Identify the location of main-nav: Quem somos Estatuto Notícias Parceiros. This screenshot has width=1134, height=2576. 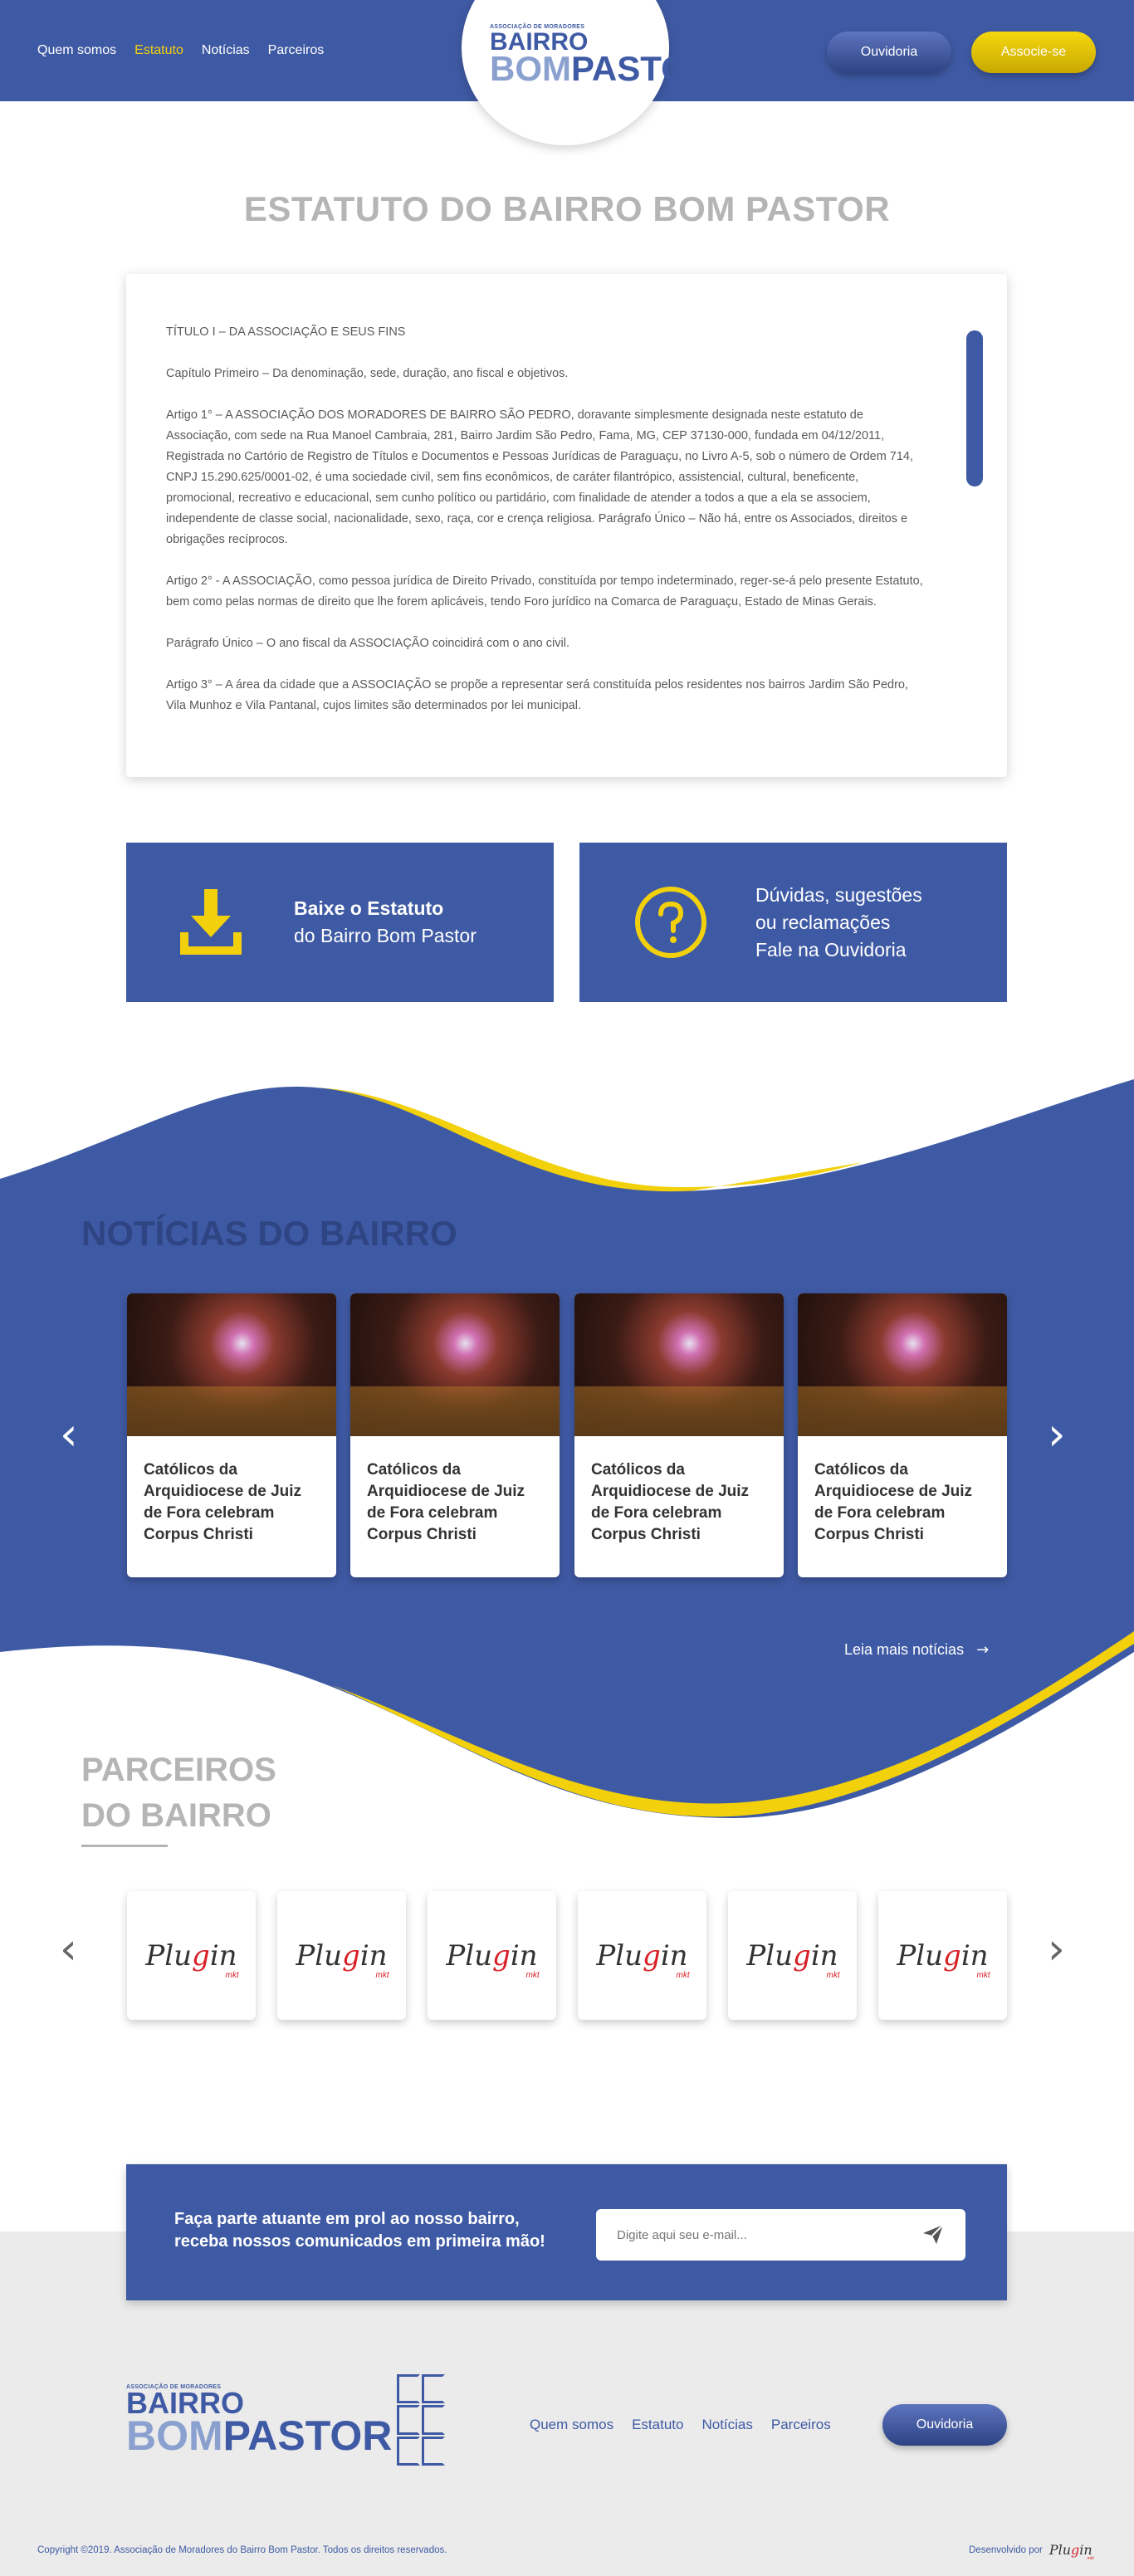
(180, 50).